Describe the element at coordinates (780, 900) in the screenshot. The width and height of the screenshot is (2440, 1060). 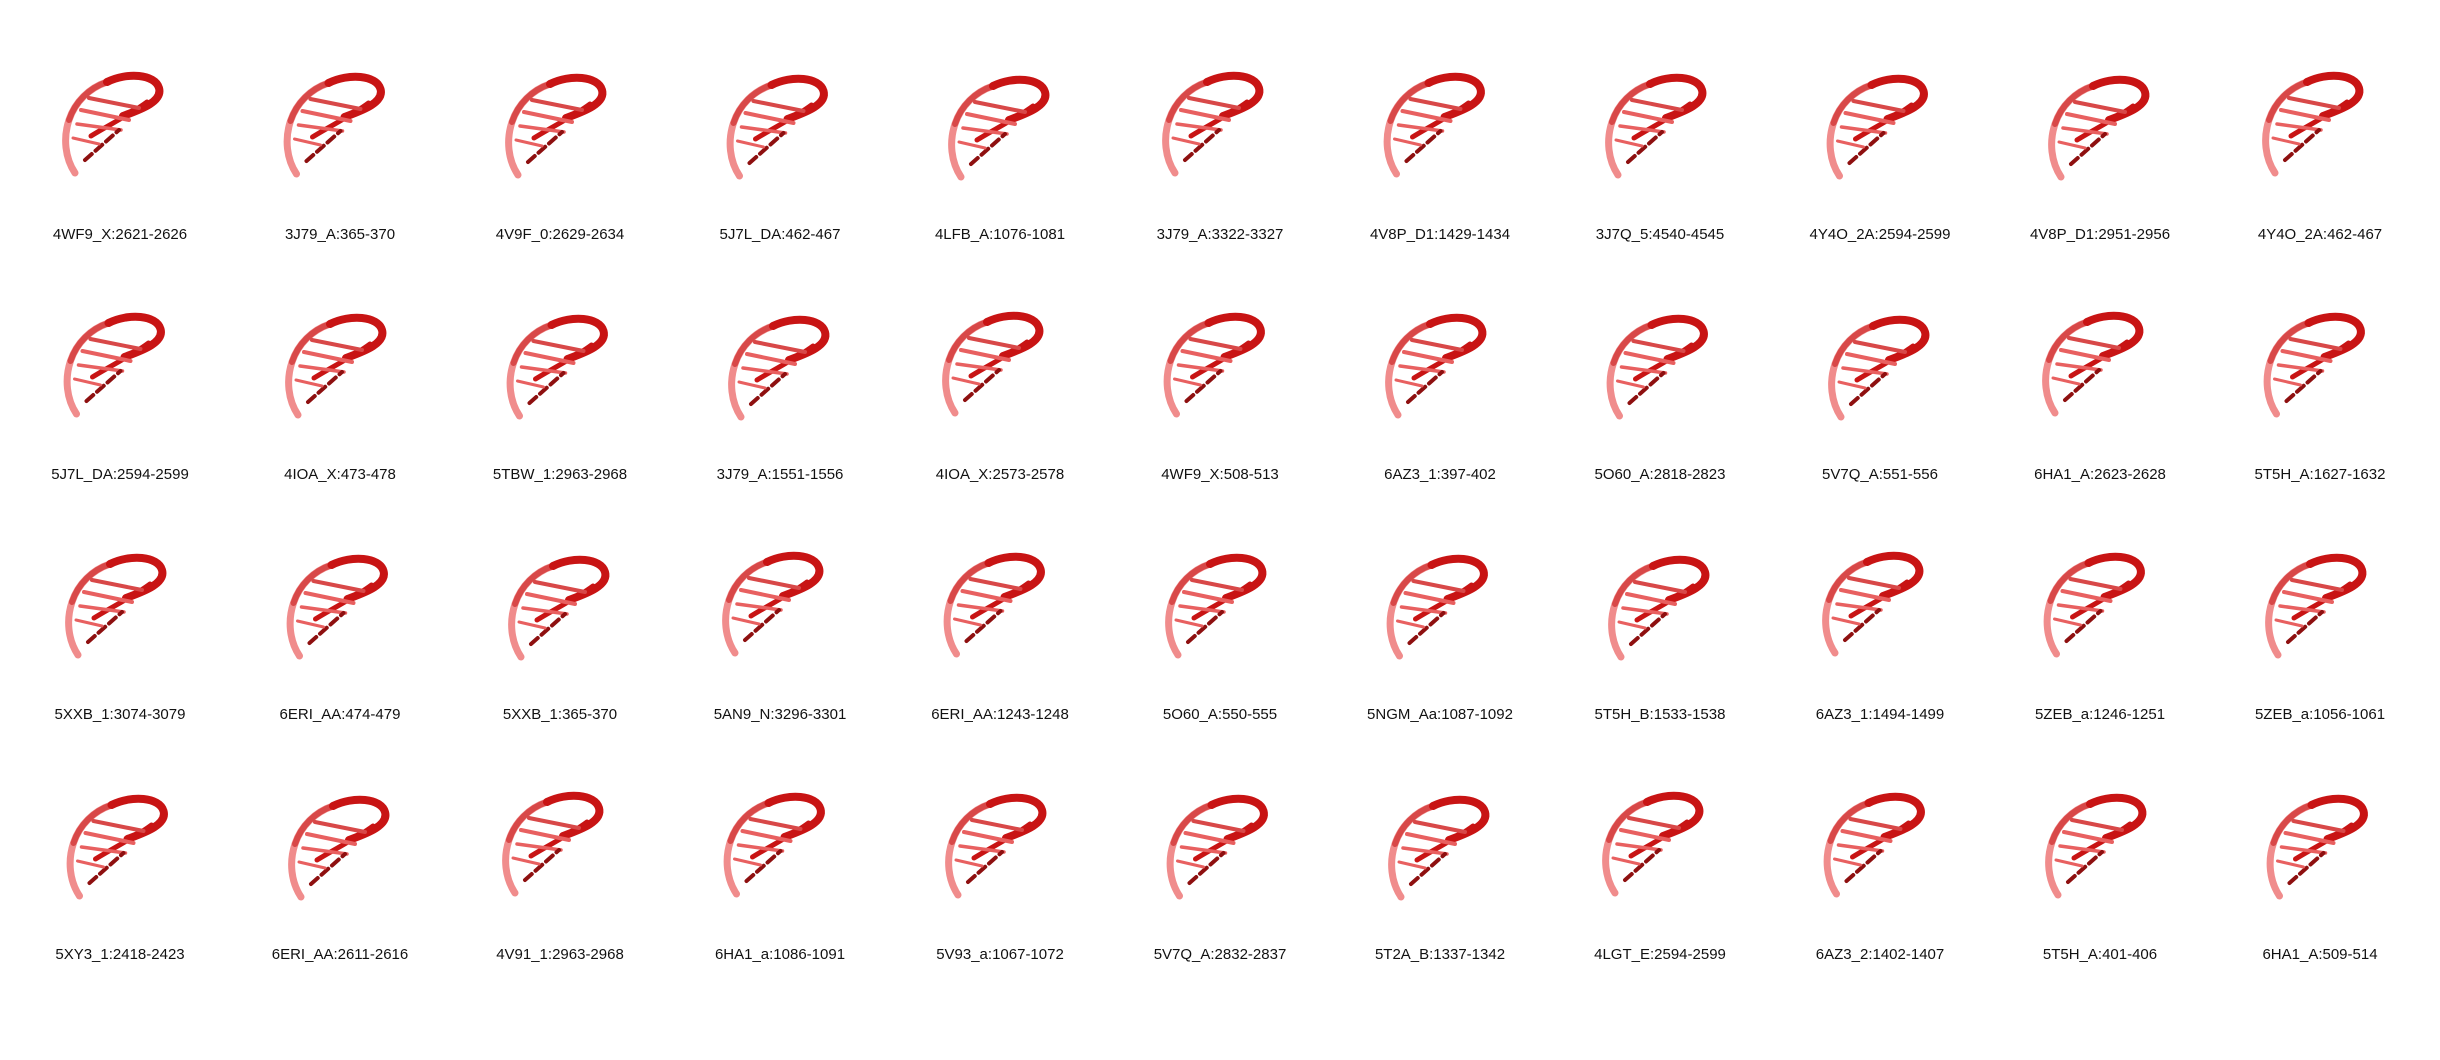
I see `motif-cell: 6HA1_a:1086-1091` at that location.